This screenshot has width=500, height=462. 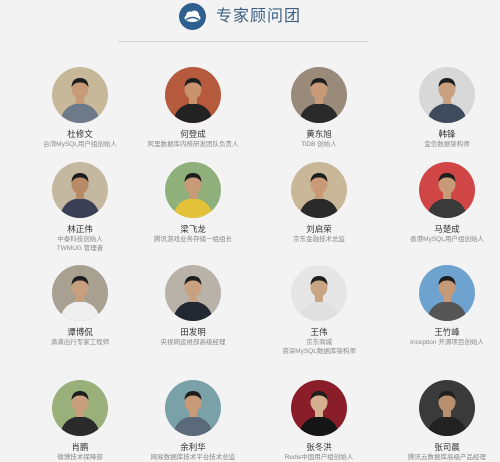 I want to click on expert-card: 王伟京东商城资深MySQL数据库架构师, so click(x=319, y=310).